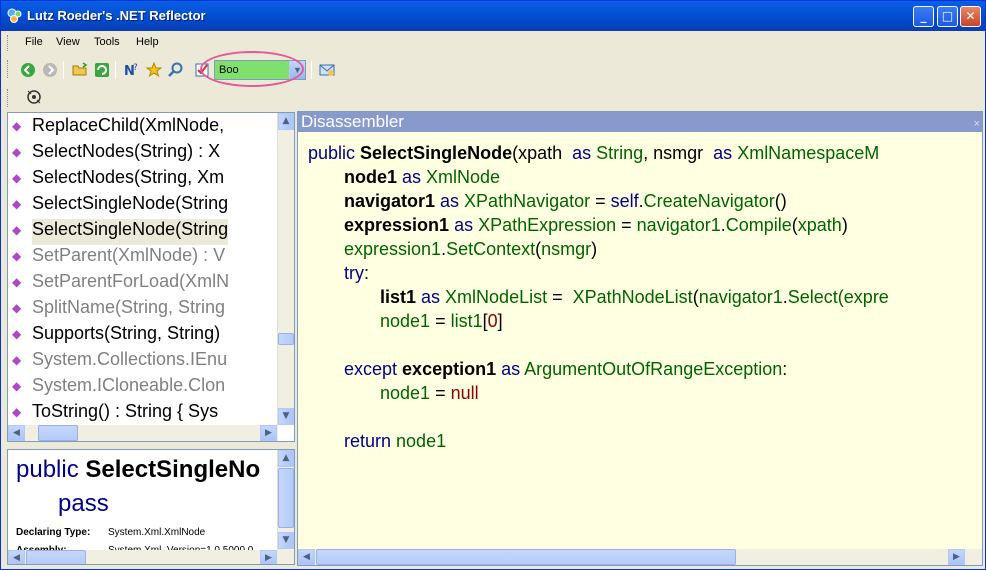 The width and height of the screenshot is (986, 570). Describe the element at coordinates (947, 16) in the screenshot. I see `maximize-button: □` at that location.